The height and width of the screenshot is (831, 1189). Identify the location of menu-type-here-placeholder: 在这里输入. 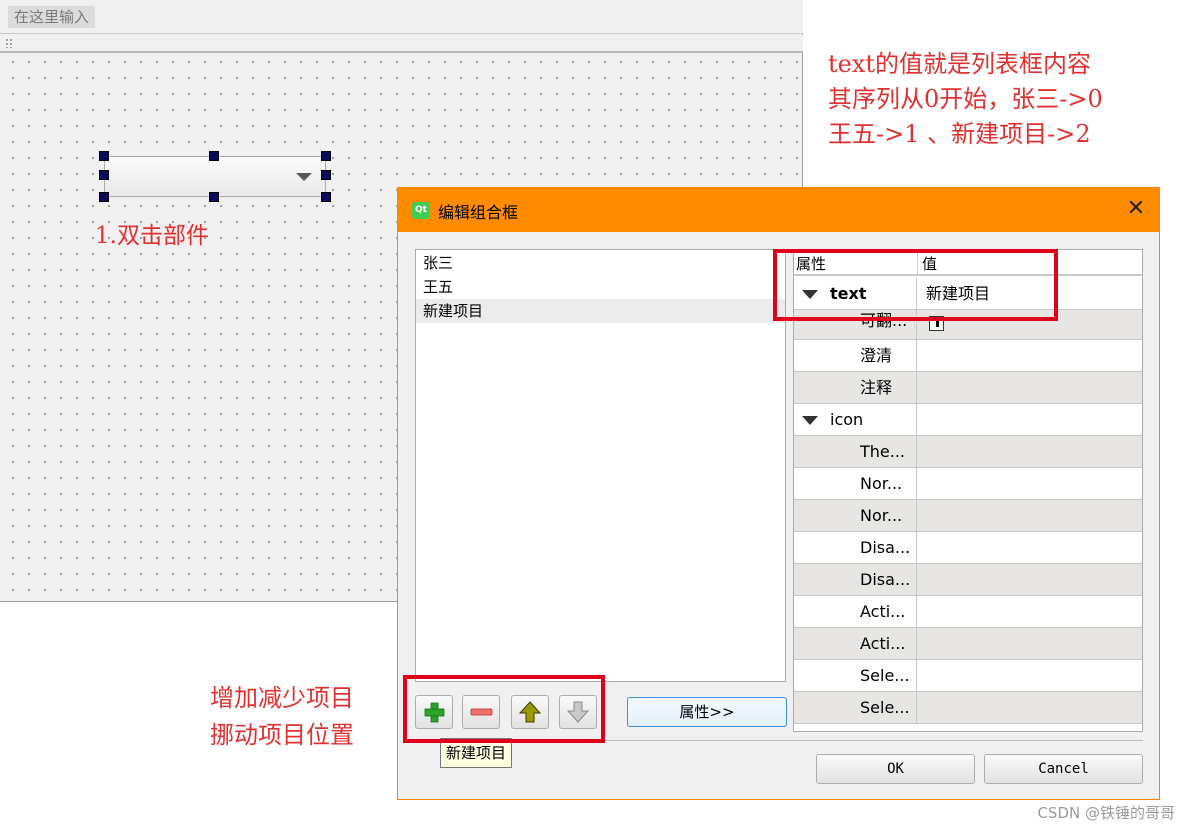
(52, 17).